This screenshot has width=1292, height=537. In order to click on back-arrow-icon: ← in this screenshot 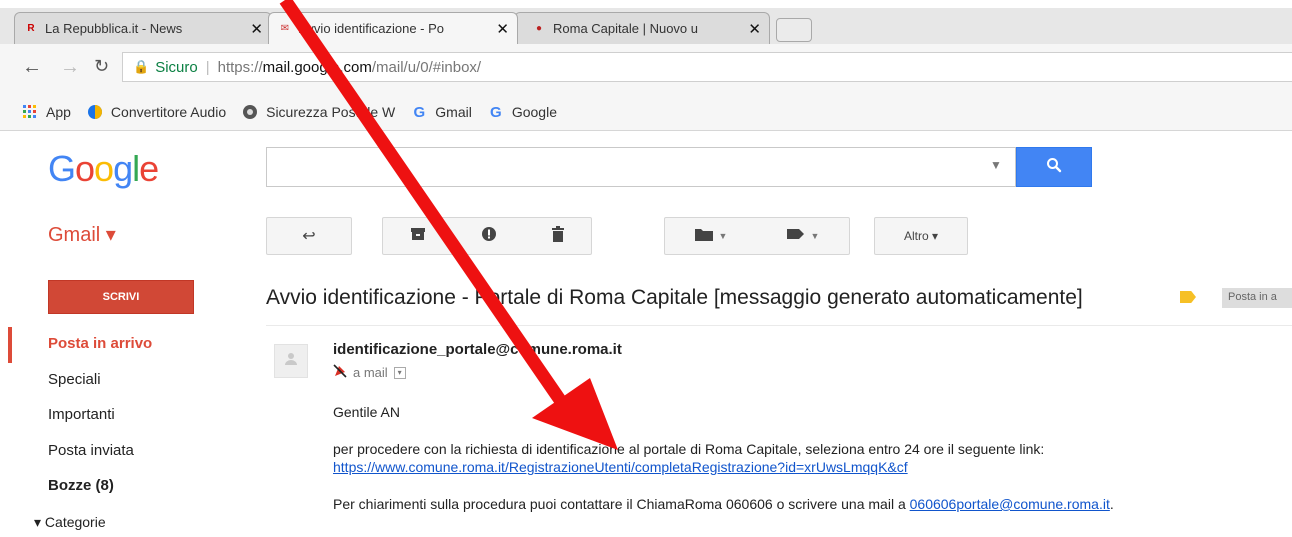, I will do `click(32, 67)`.